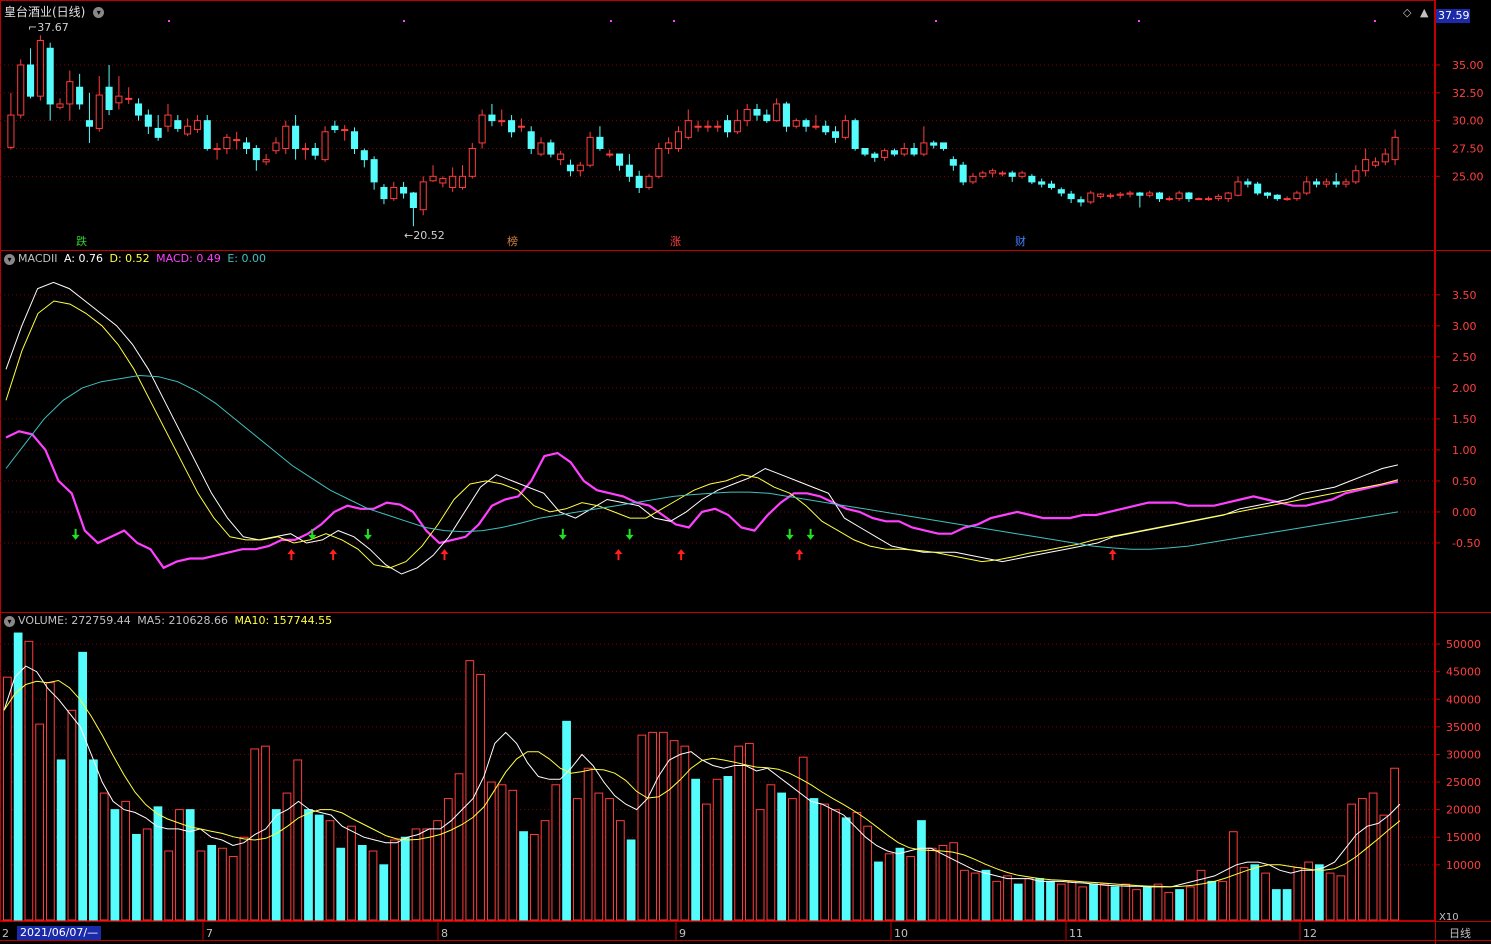 Image resolution: width=1491 pixels, height=944 pixels. Describe the element at coordinates (1463, 754) in the screenshot. I see `volume-tick-label: 30000` at that location.